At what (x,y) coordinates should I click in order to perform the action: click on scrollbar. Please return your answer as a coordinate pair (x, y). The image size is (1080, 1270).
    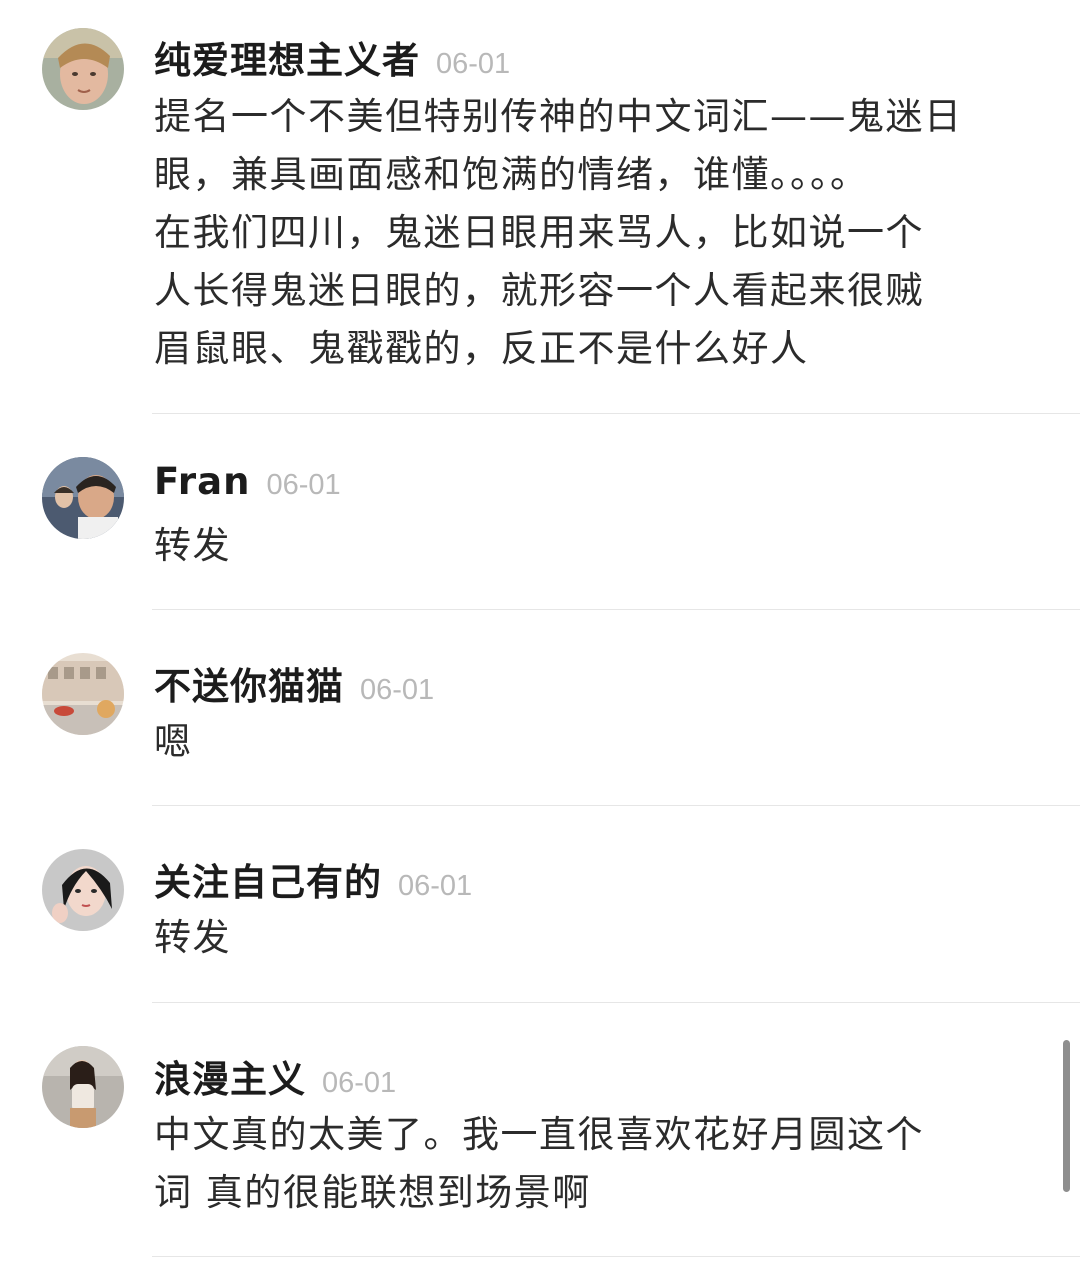
    Looking at the image, I should click on (1066, 1116).